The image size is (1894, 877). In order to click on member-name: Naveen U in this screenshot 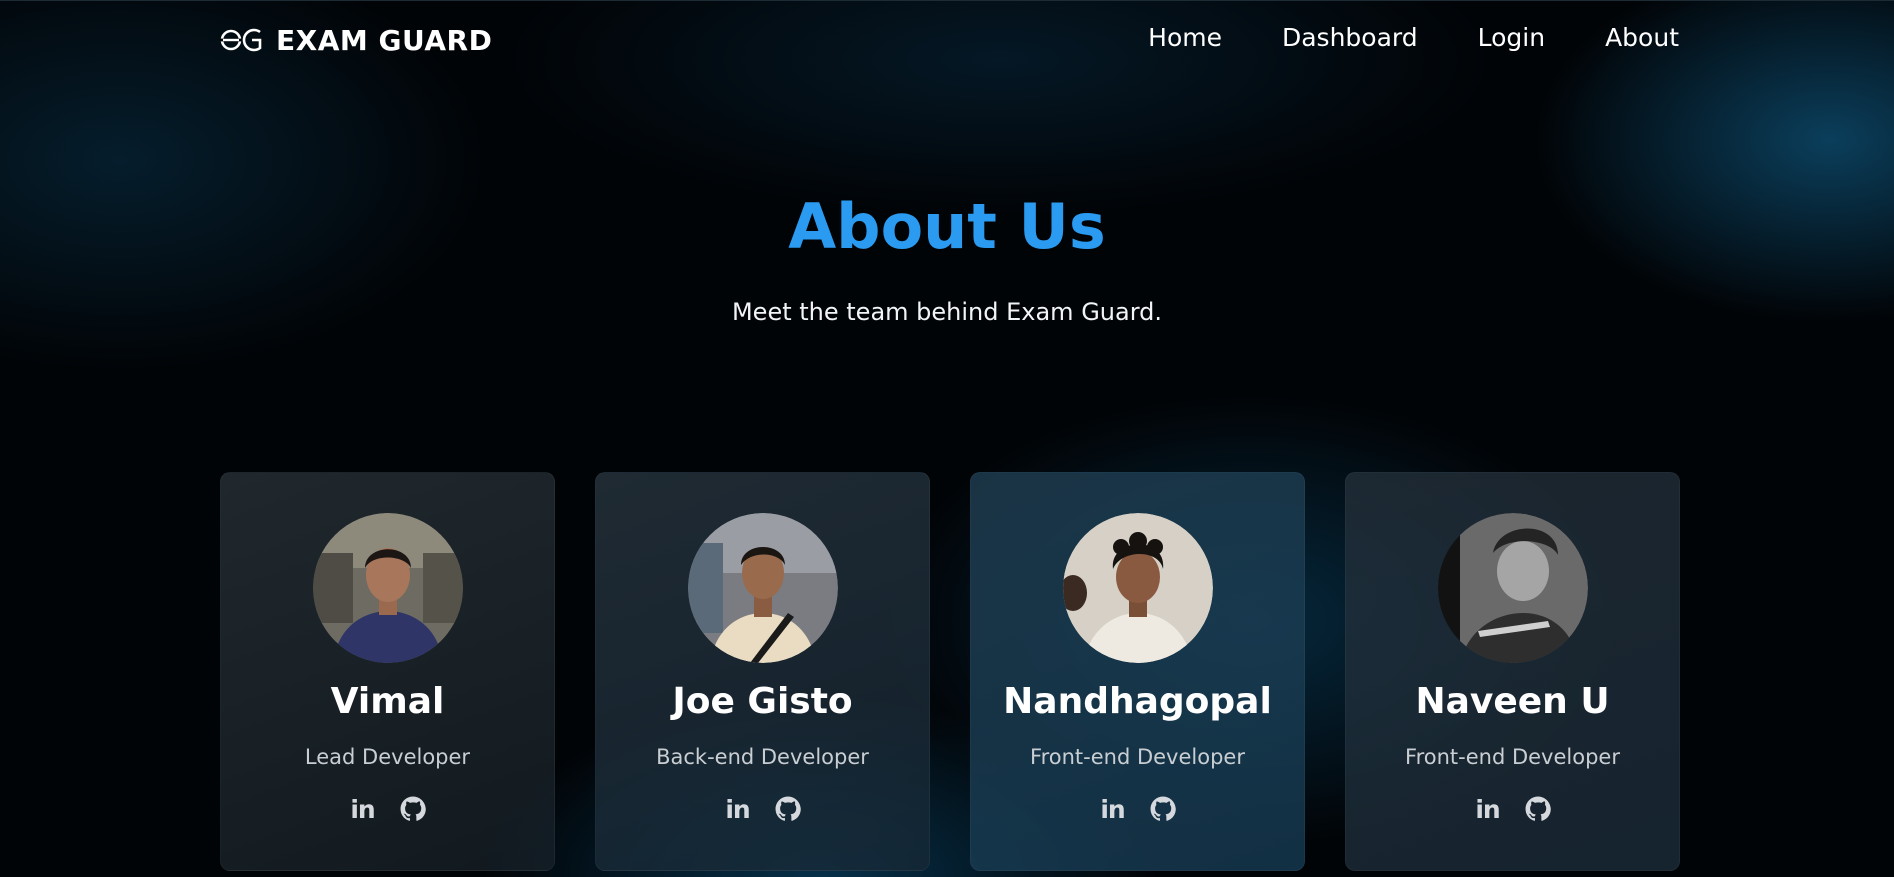, I will do `click(1512, 701)`.